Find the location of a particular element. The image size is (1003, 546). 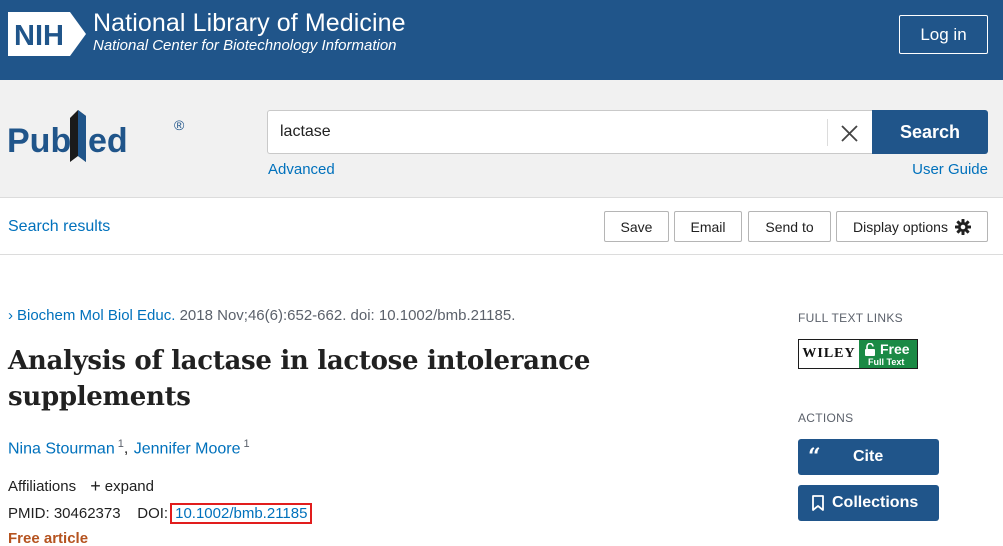

svg-text: ed is located at coordinates (108, 141).